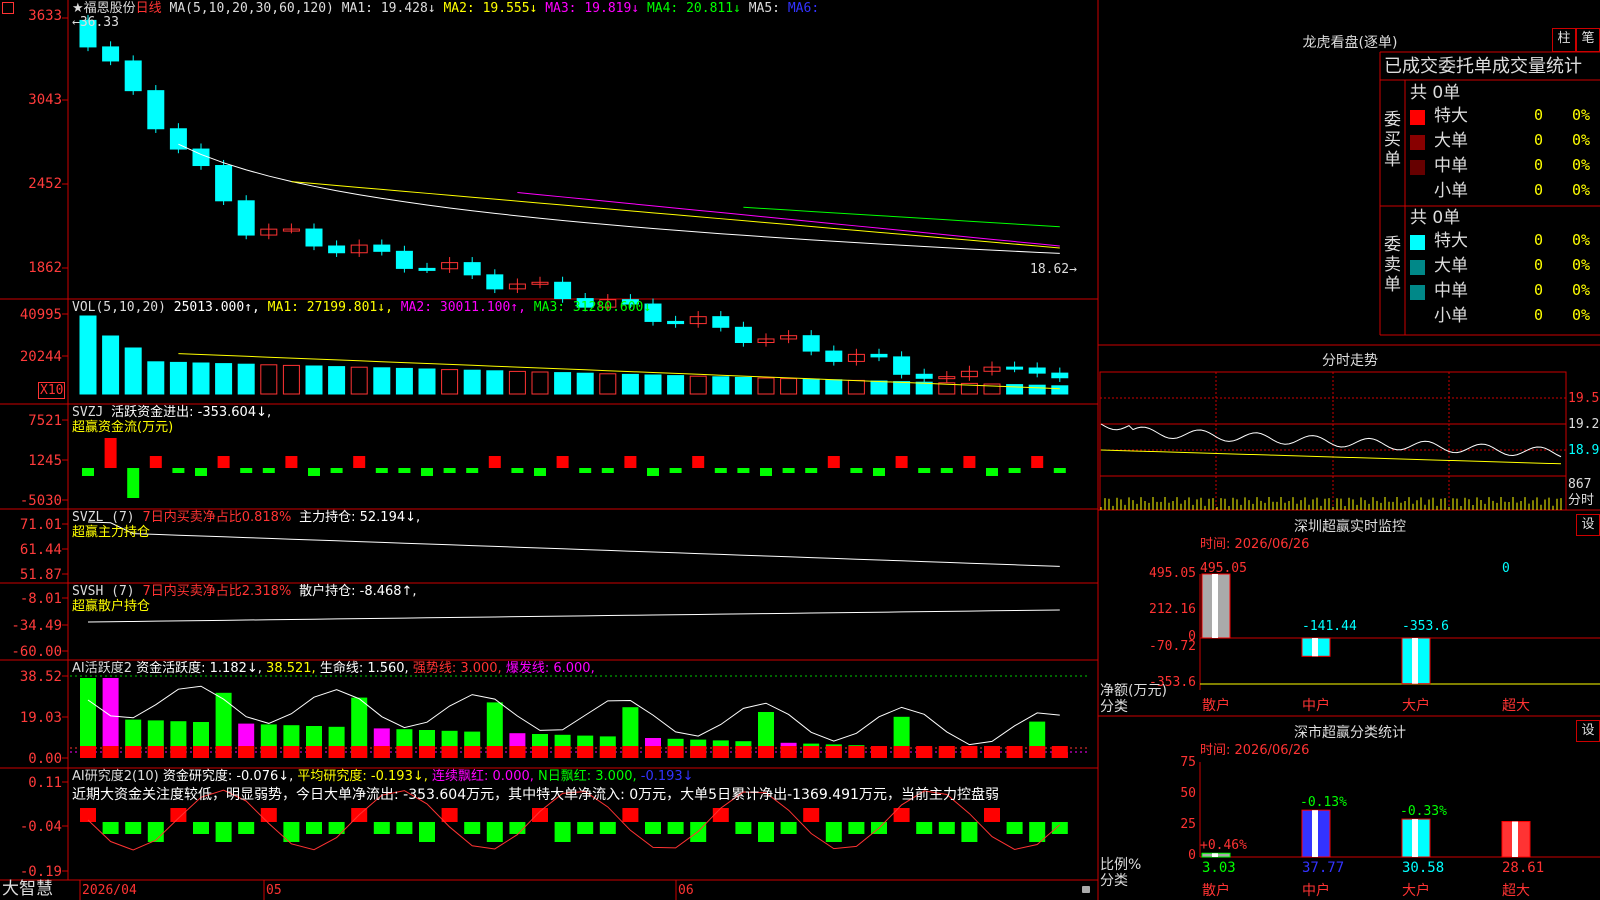 The image size is (1600, 900). Describe the element at coordinates (1316, 890) in the screenshot. I see `classify-category-label: 中户` at that location.